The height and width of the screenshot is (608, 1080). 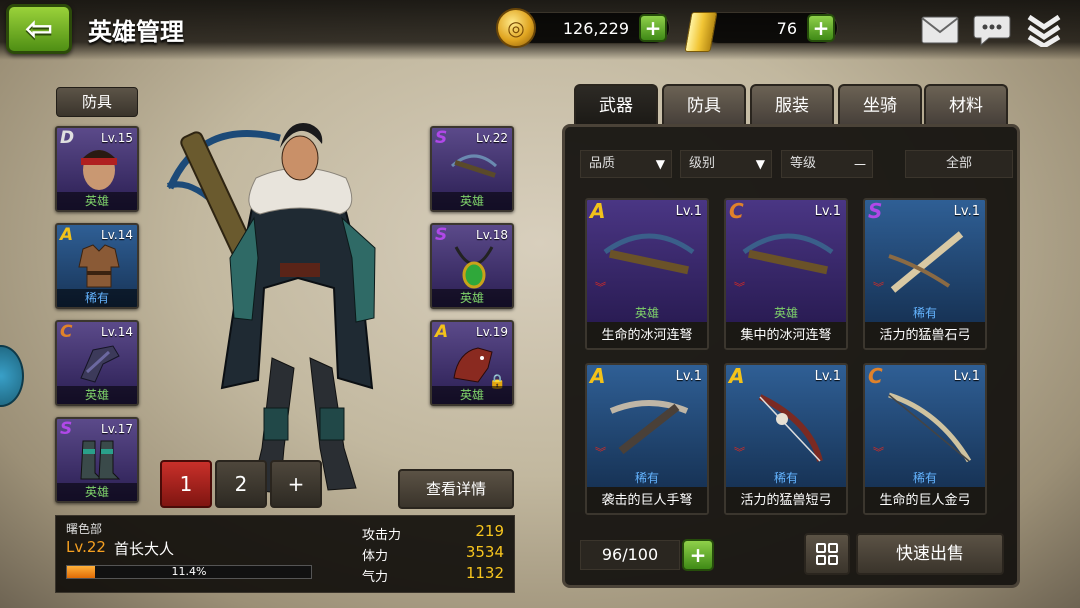 What do you see at coordinates (790, 428) in the screenshot?
I see `short-bow-icon` at bounding box center [790, 428].